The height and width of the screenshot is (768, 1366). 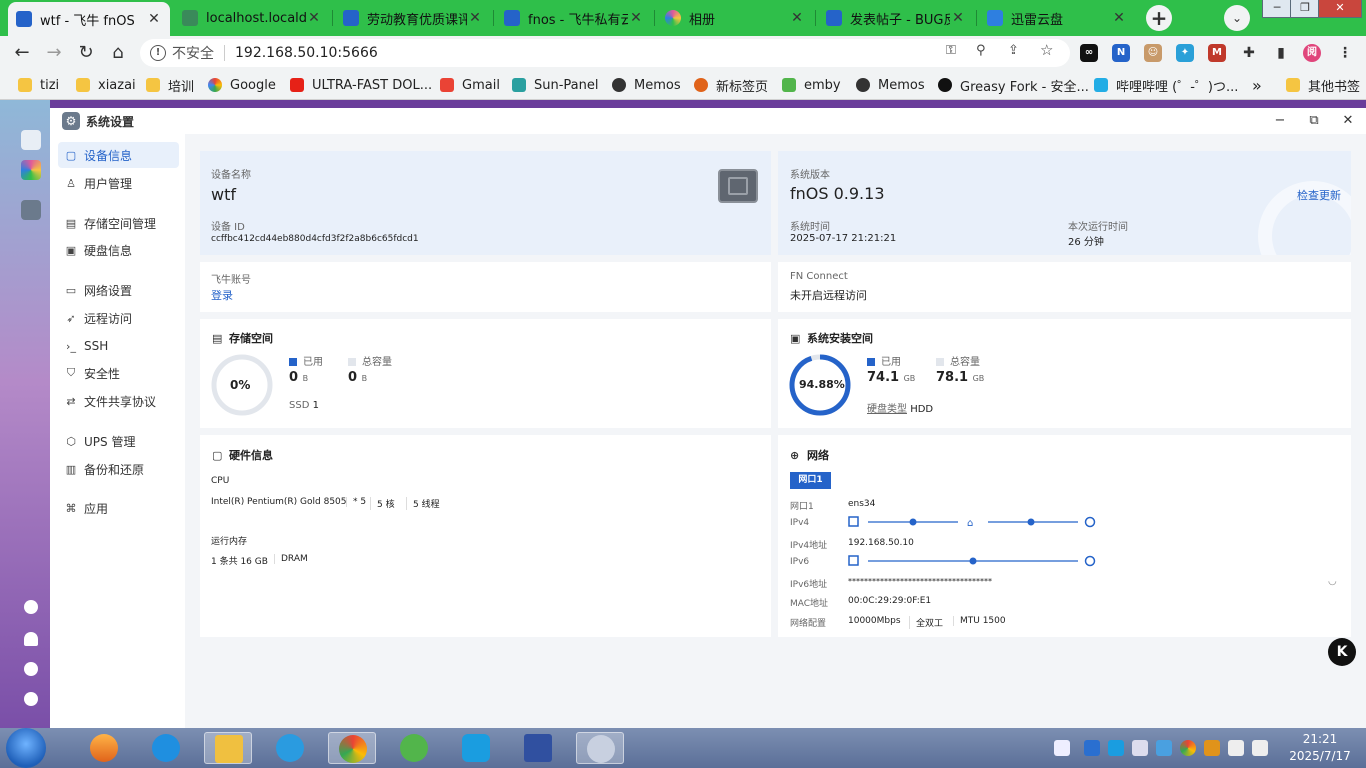 What do you see at coordinates (118, 441) in the screenshot?
I see `nav-ups: ⬡ UPS 管理` at bounding box center [118, 441].